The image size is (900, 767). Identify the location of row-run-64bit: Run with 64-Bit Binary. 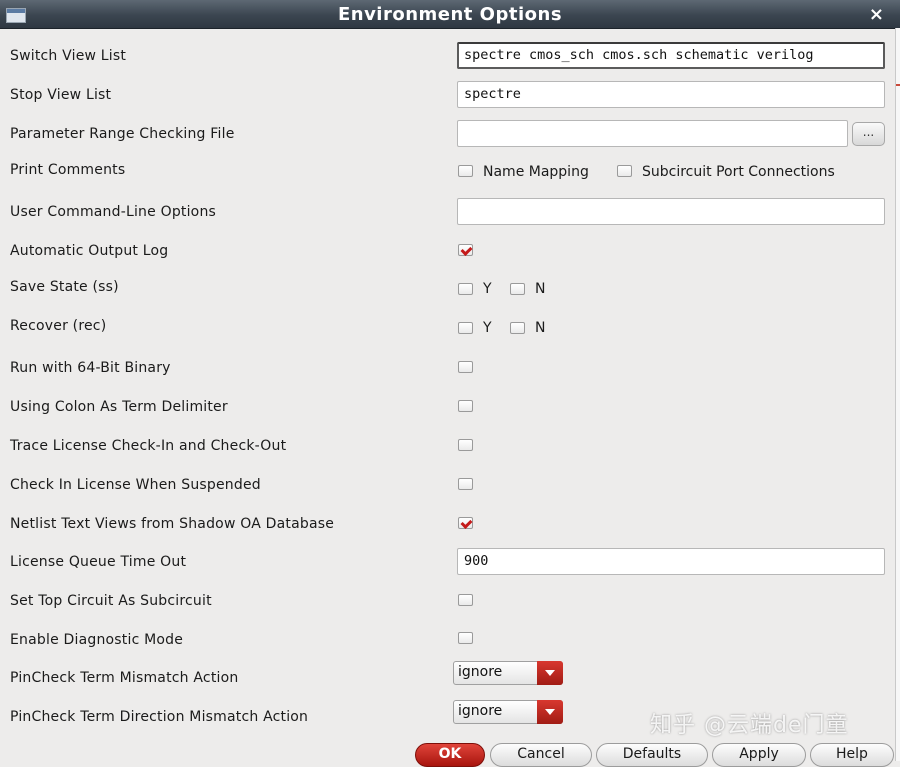
(447, 369).